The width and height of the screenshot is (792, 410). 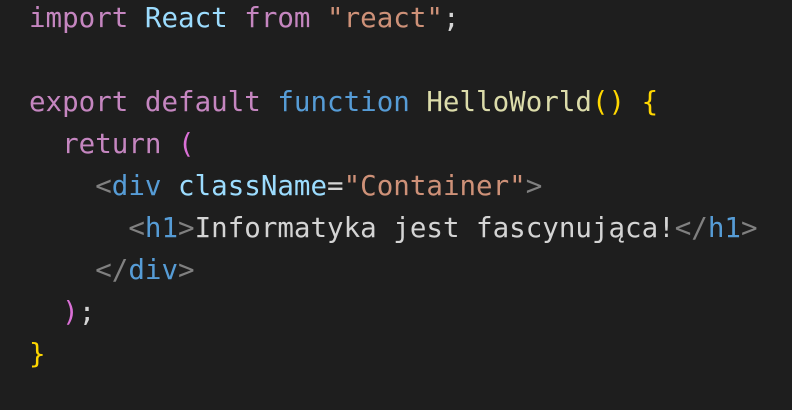 What do you see at coordinates (87, 102) in the screenshot?
I see `code-token: export` at bounding box center [87, 102].